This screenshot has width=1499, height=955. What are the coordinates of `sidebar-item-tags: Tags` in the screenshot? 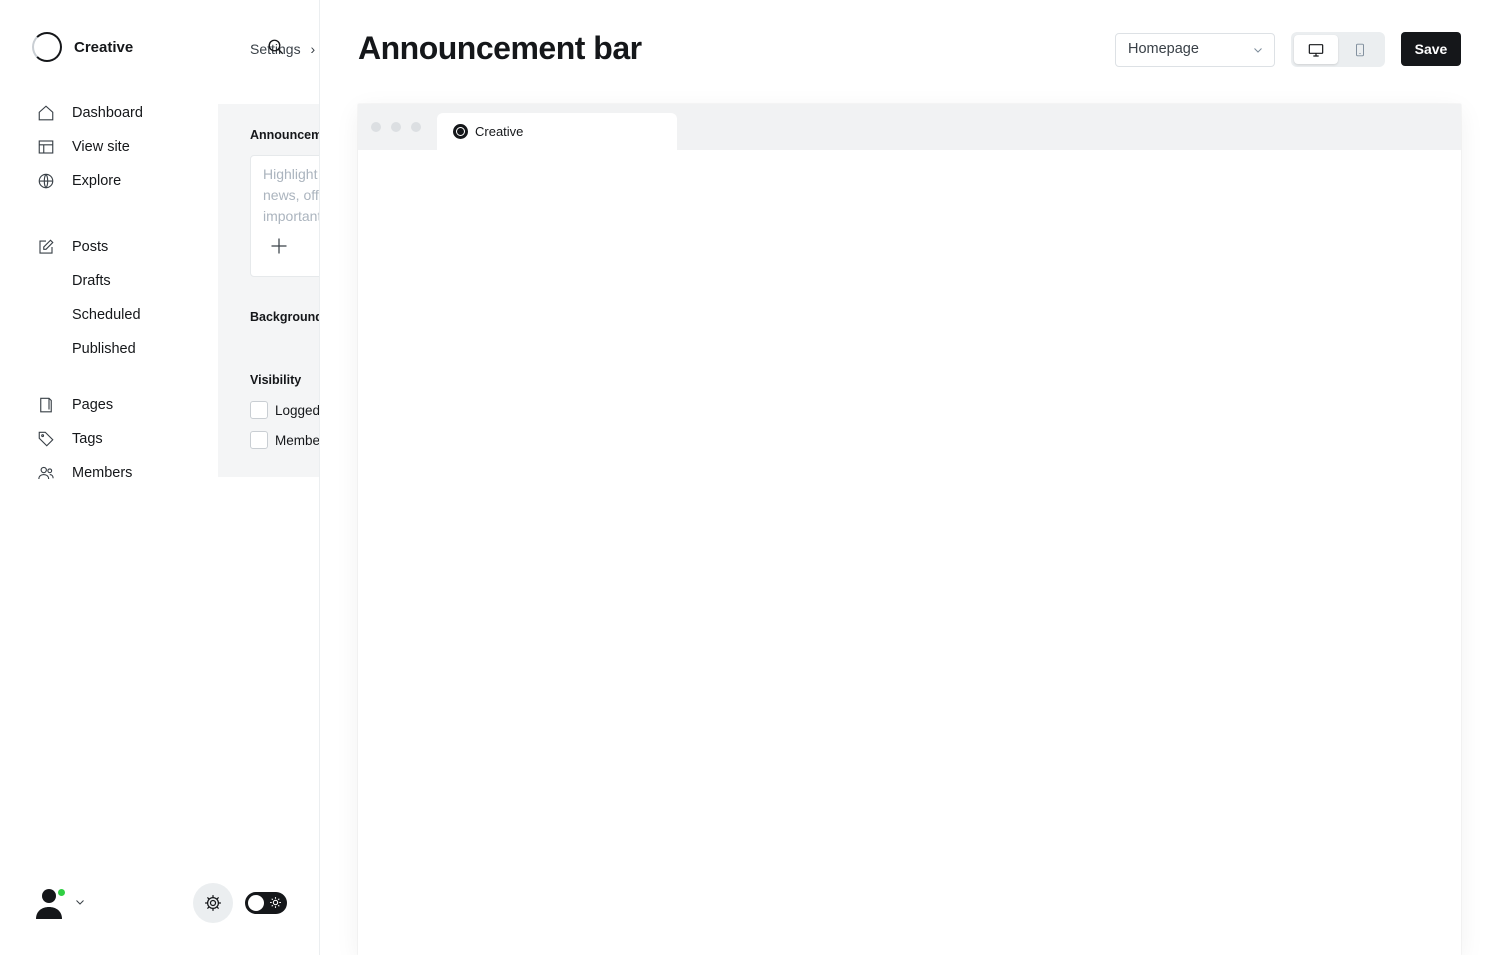 It's located at (126, 439).